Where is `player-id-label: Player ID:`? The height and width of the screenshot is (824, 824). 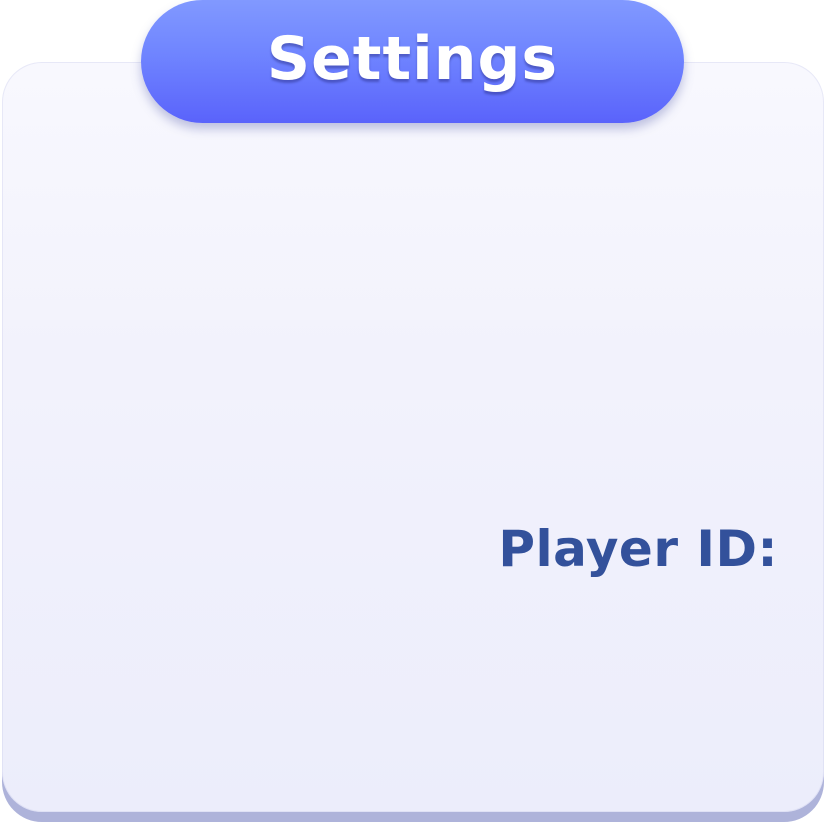
player-id-label: Player ID: is located at coordinates (638, 549).